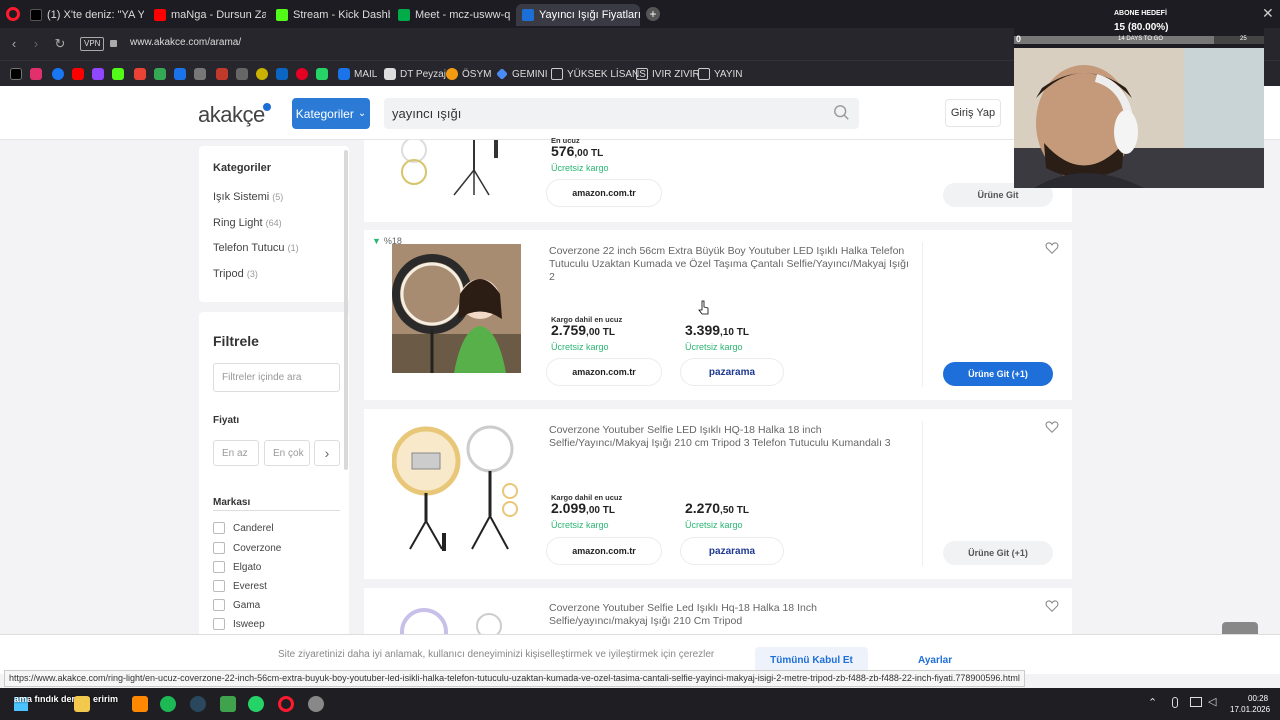  Describe the element at coordinates (598, 74) in the screenshot. I see `bookmark-yuksek-lisans: YÜKSEK LİSANS` at that location.